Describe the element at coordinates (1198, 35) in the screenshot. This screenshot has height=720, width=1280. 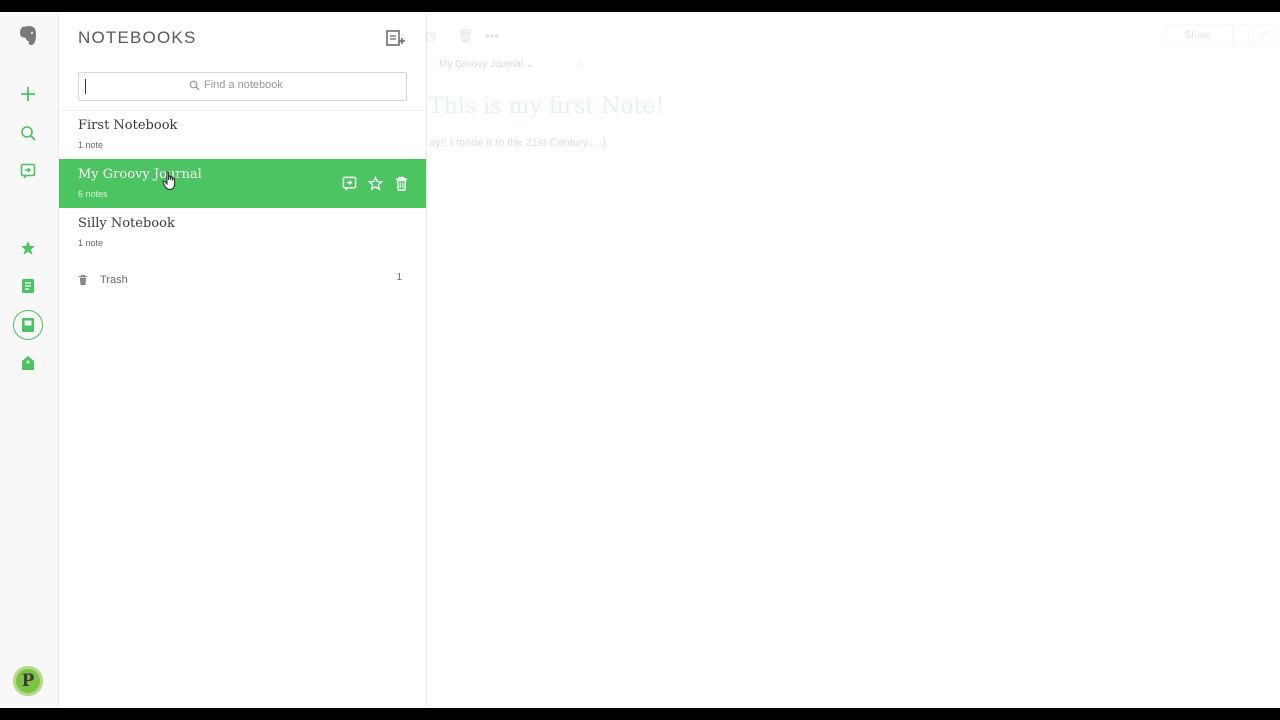
I see `share-button: Share` at that location.